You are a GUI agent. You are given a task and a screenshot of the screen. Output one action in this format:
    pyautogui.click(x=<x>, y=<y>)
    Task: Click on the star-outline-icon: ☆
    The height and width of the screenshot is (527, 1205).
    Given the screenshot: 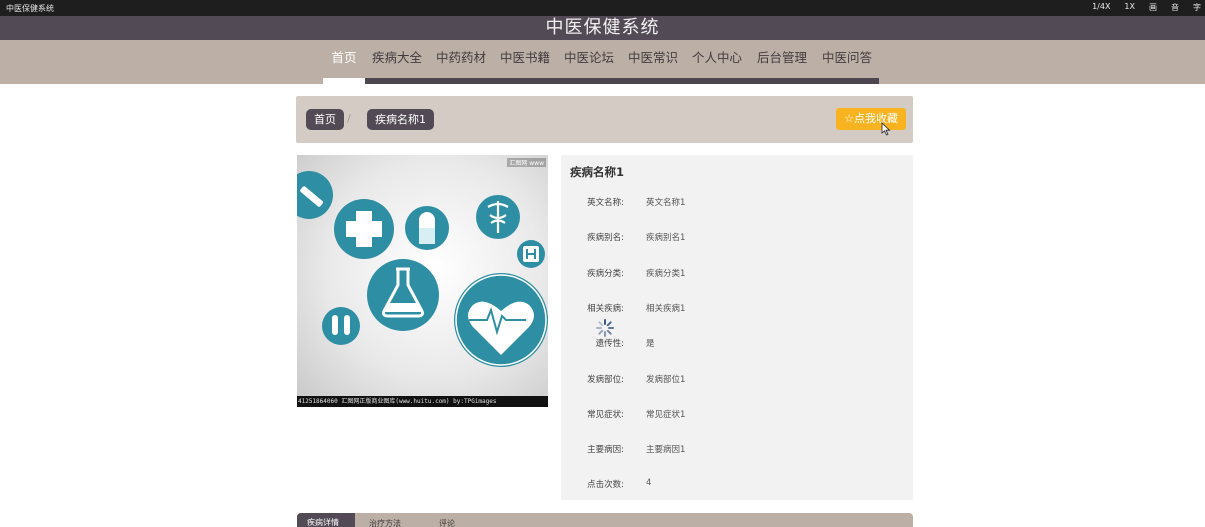 What is the action you would take?
    pyautogui.click(x=849, y=118)
    